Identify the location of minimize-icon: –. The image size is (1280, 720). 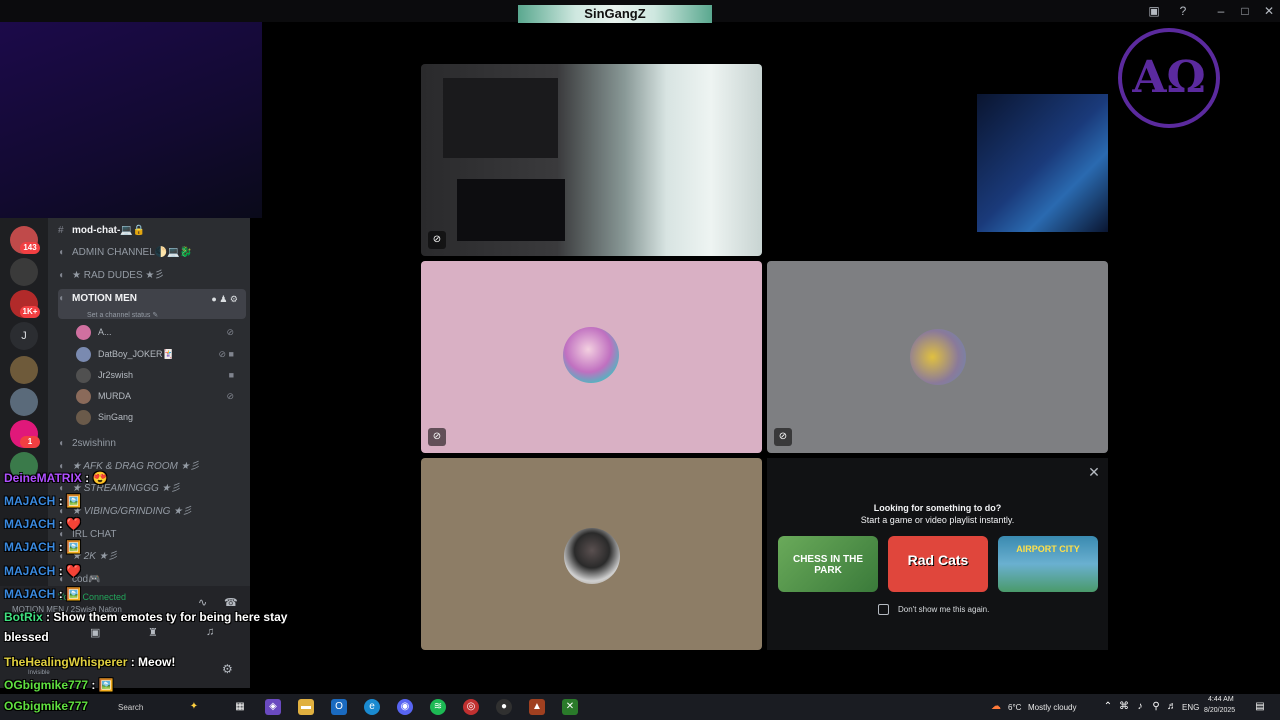
(1221, 11).